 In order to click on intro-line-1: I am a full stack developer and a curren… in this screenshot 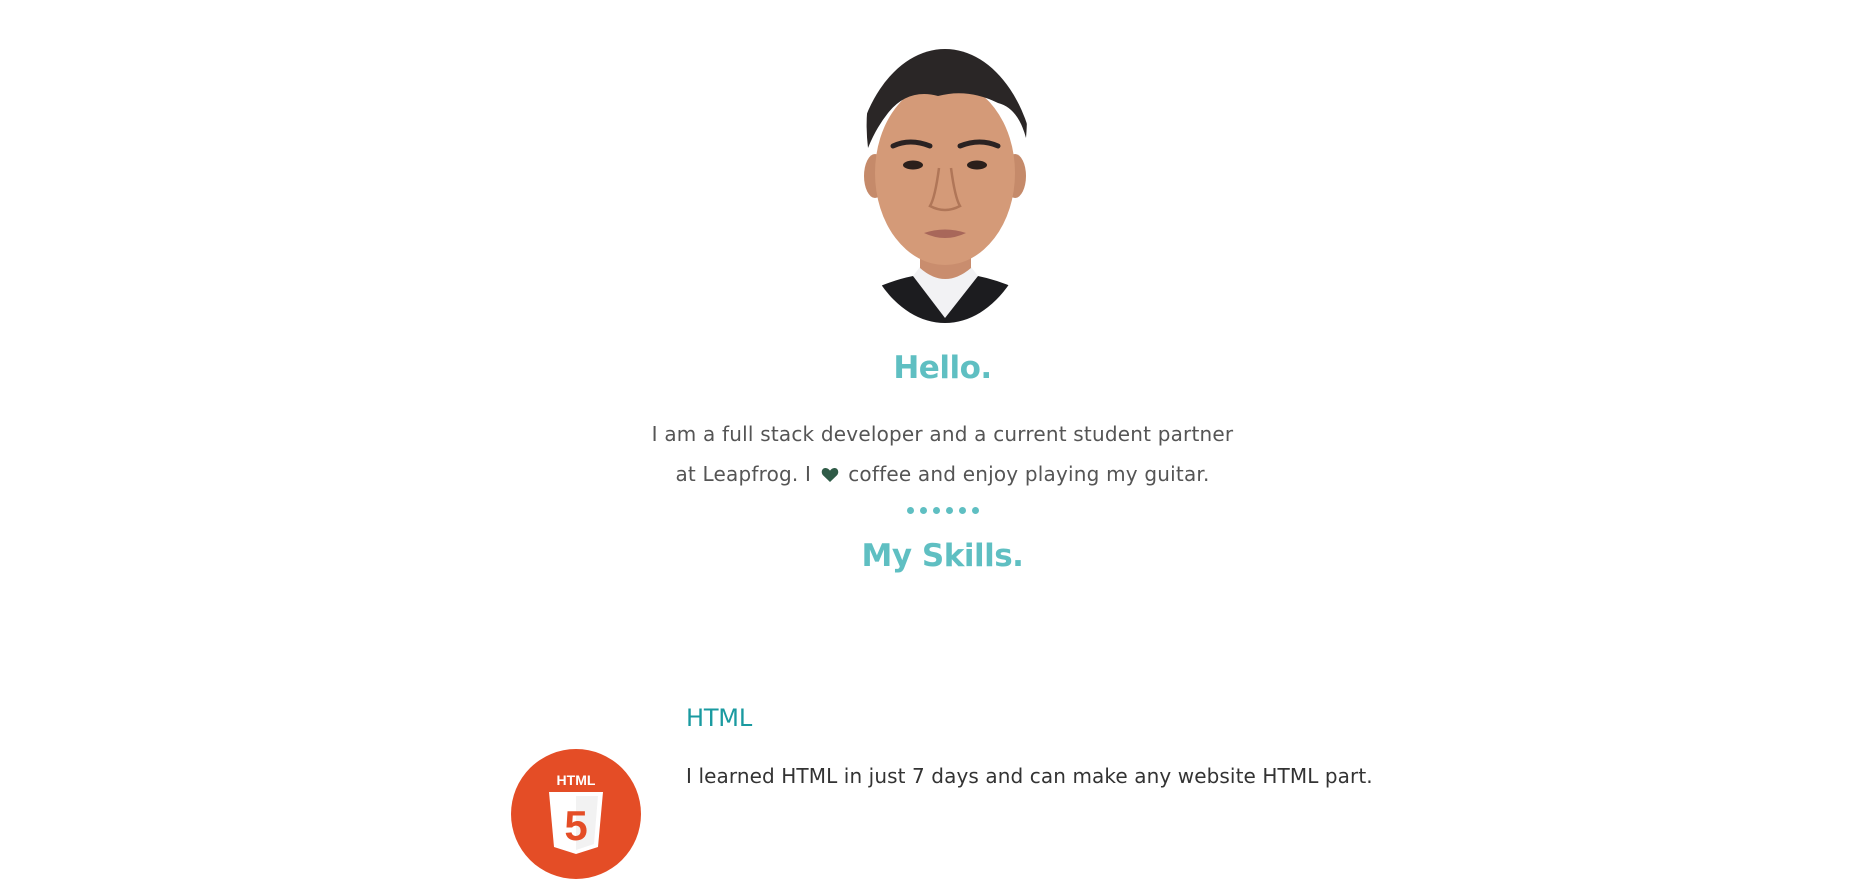, I will do `click(942, 434)`.